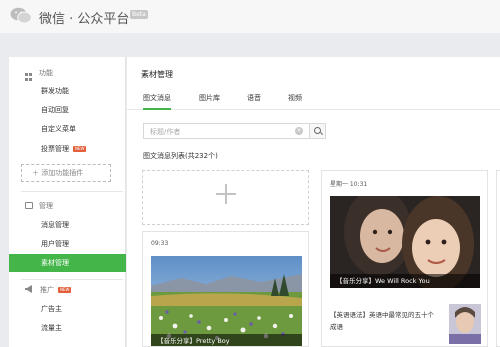 This screenshot has height=347, width=500. I want to click on clear-icon: ×, so click(299, 131).